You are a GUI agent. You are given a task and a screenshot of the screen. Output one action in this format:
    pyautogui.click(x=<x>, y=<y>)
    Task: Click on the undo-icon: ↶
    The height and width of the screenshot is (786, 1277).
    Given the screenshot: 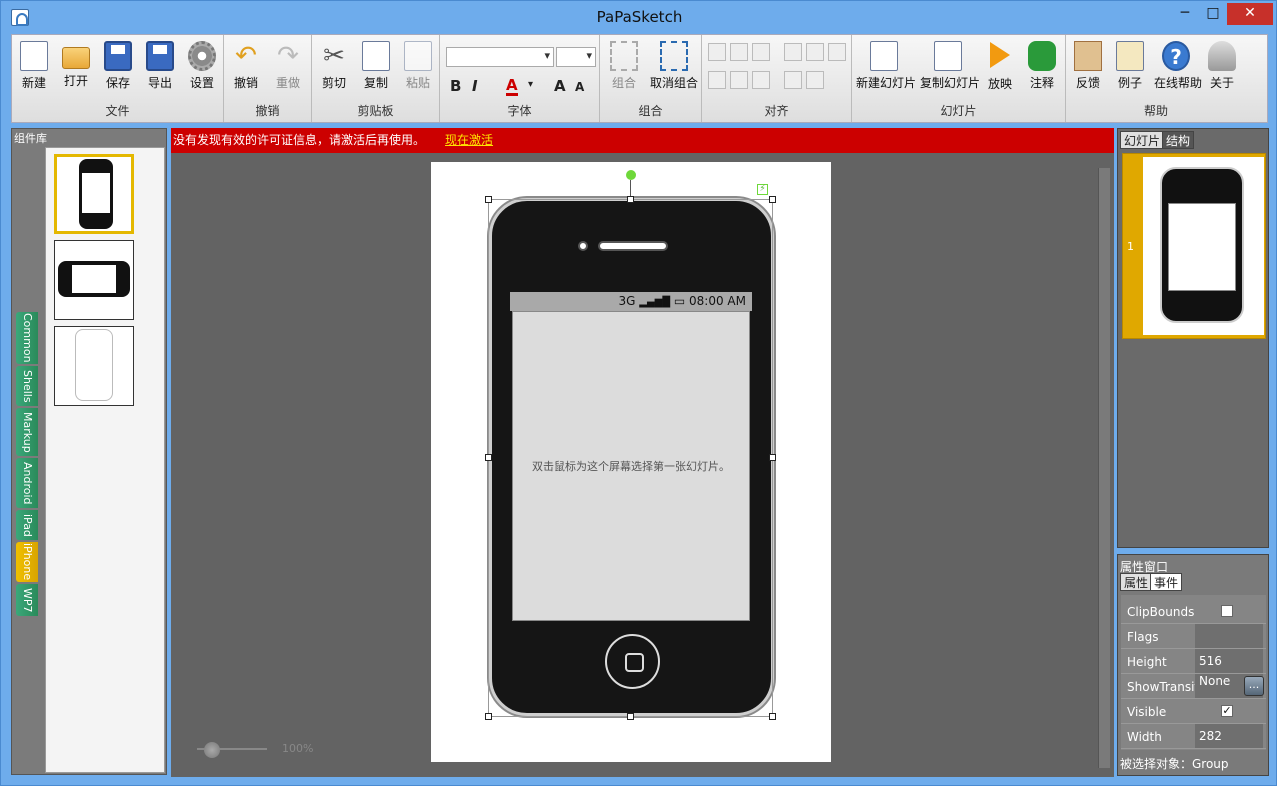 What is the action you would take?
    pyautogui.click(x=246, y=56)
    